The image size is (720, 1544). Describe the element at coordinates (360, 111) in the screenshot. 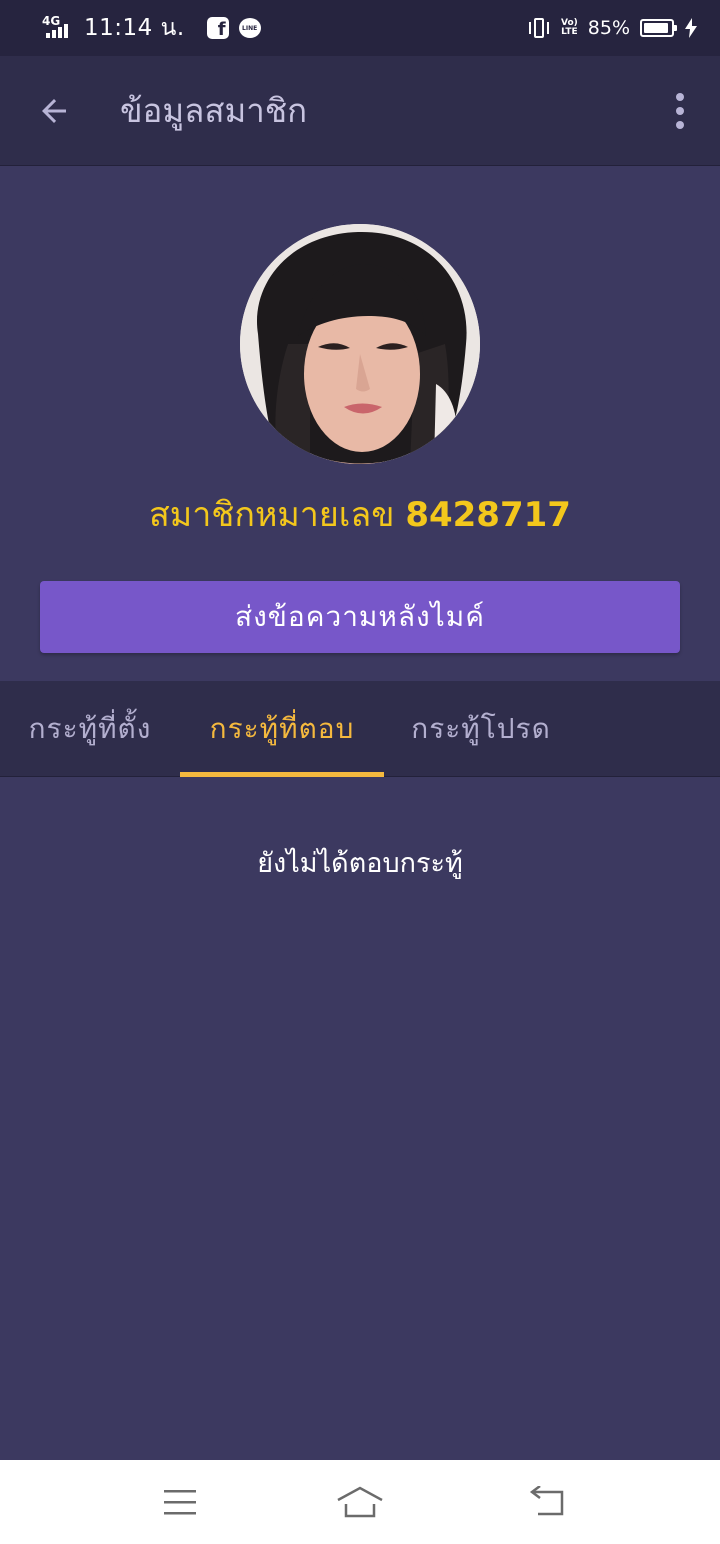

I see `app-bar: ข้อมูลสมาชิก` at that location.